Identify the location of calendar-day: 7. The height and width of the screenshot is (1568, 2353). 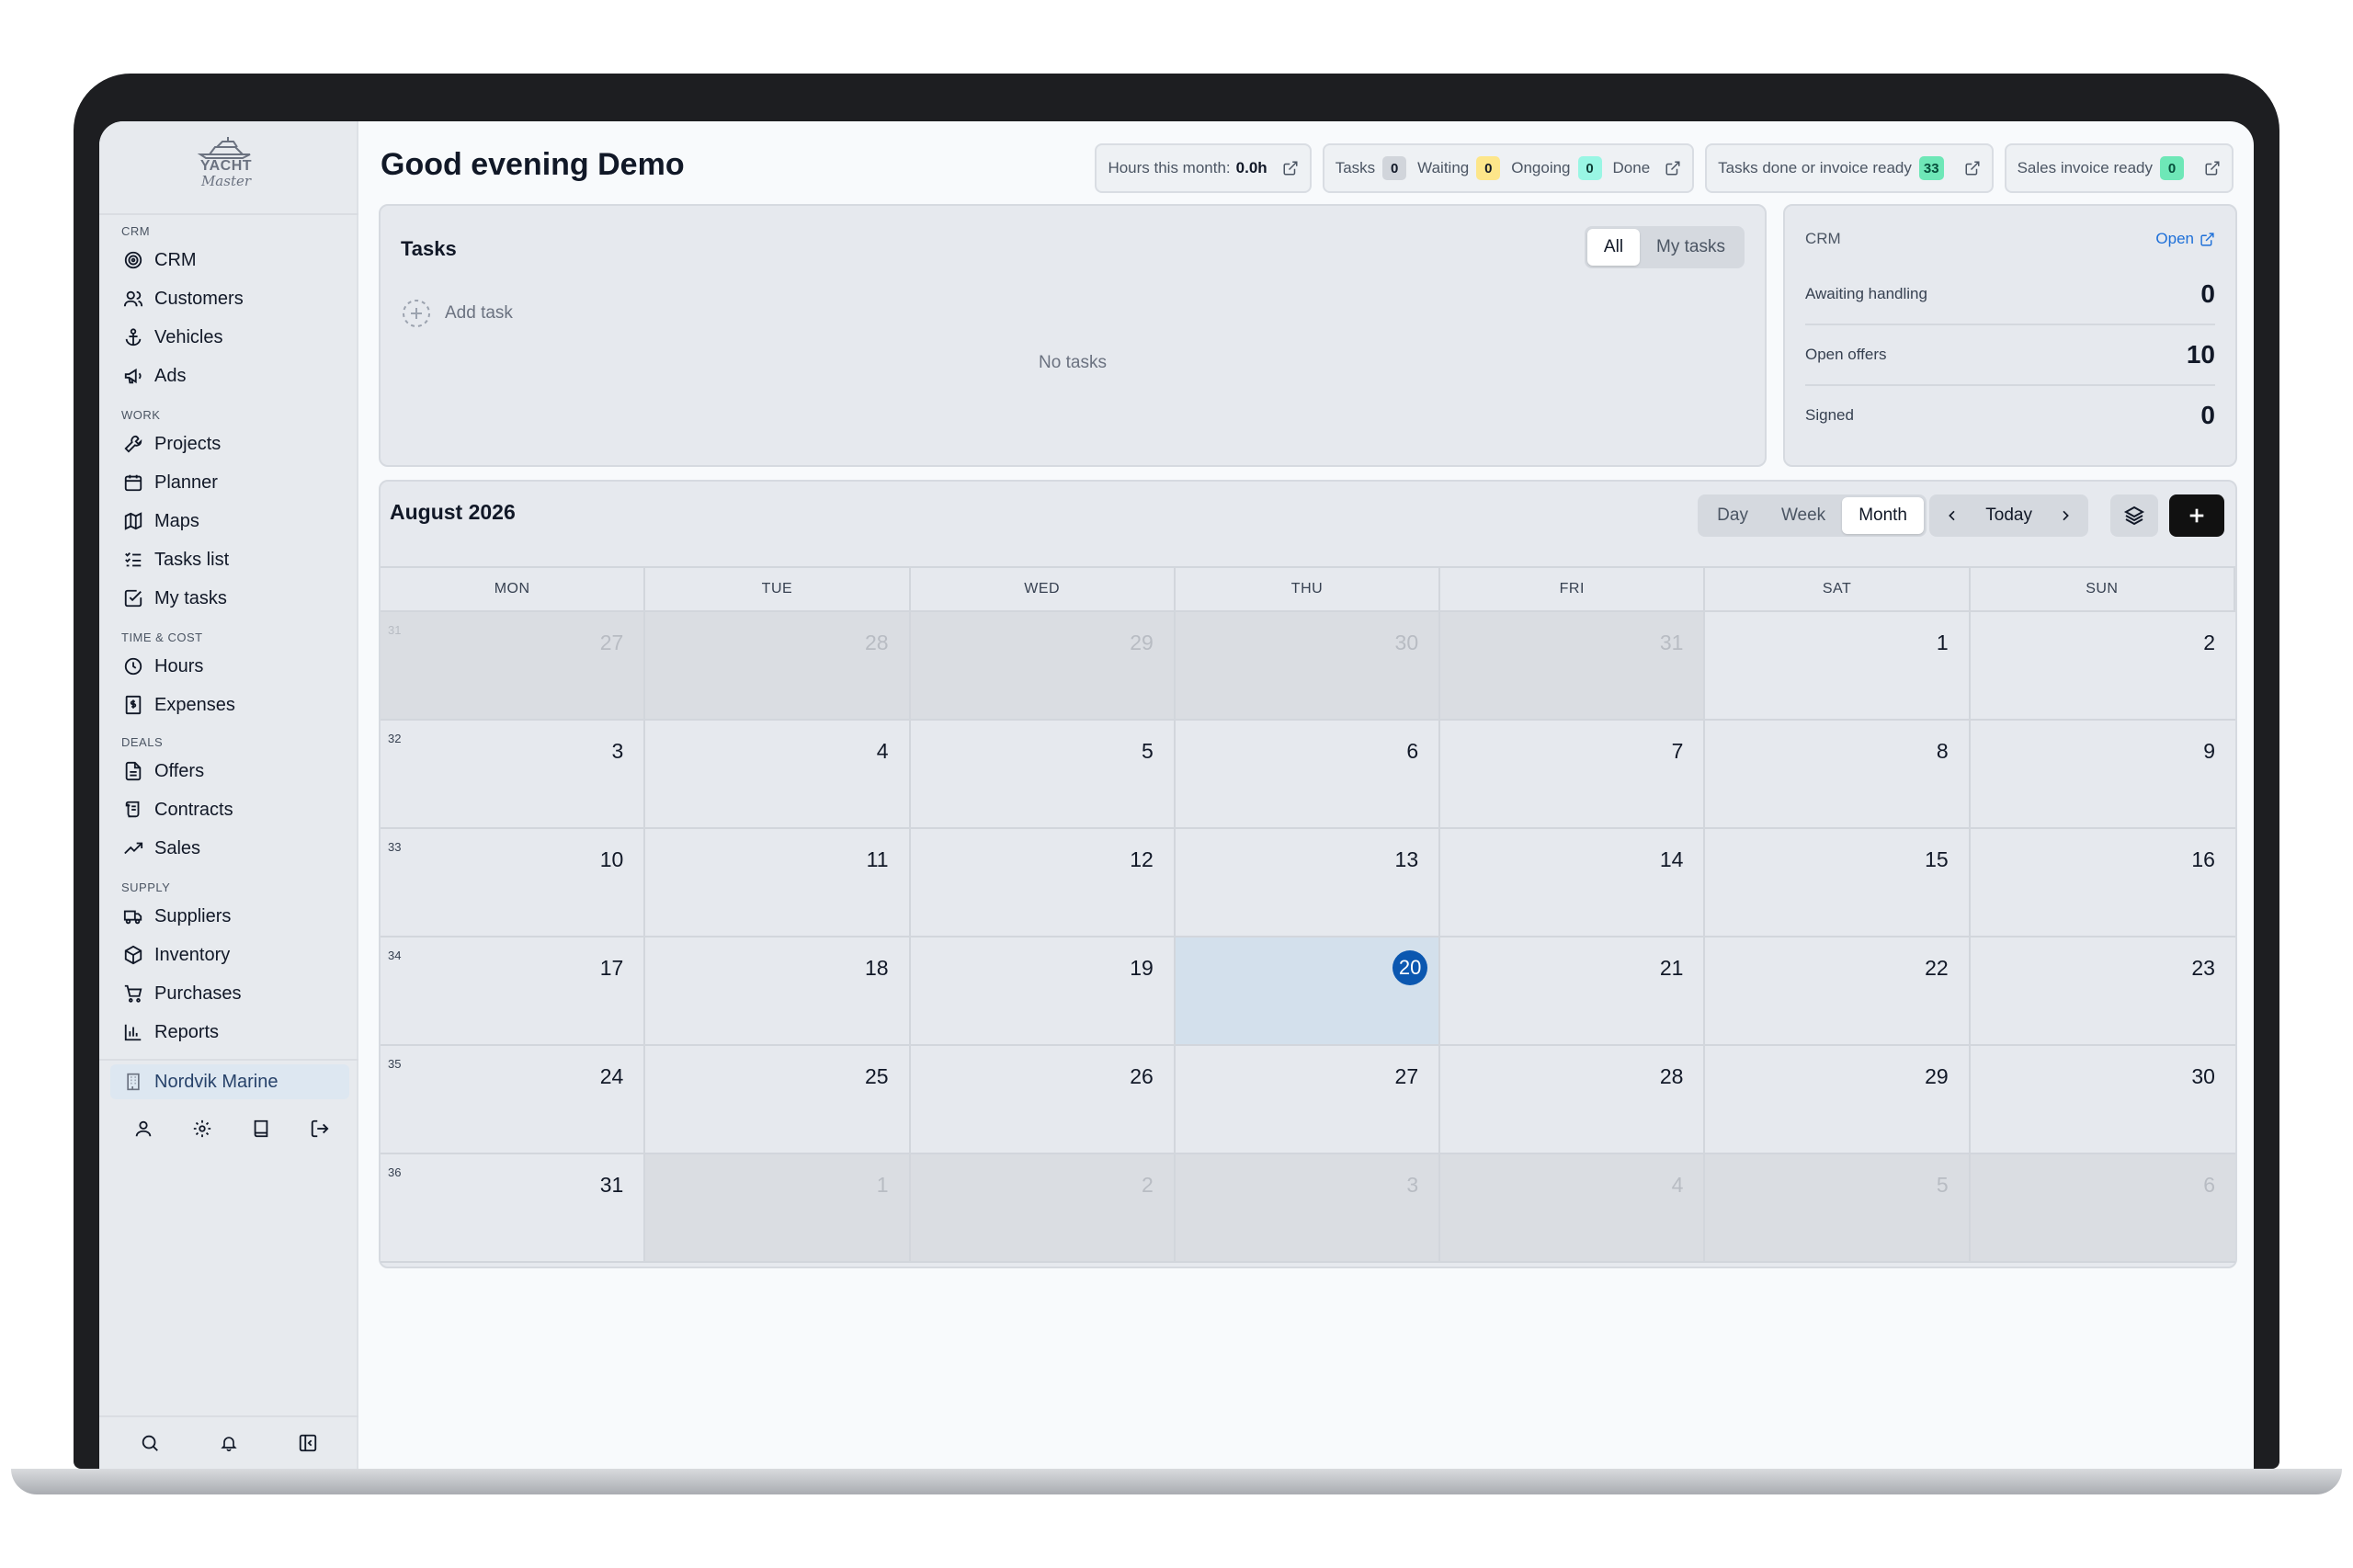
(1573, 775).